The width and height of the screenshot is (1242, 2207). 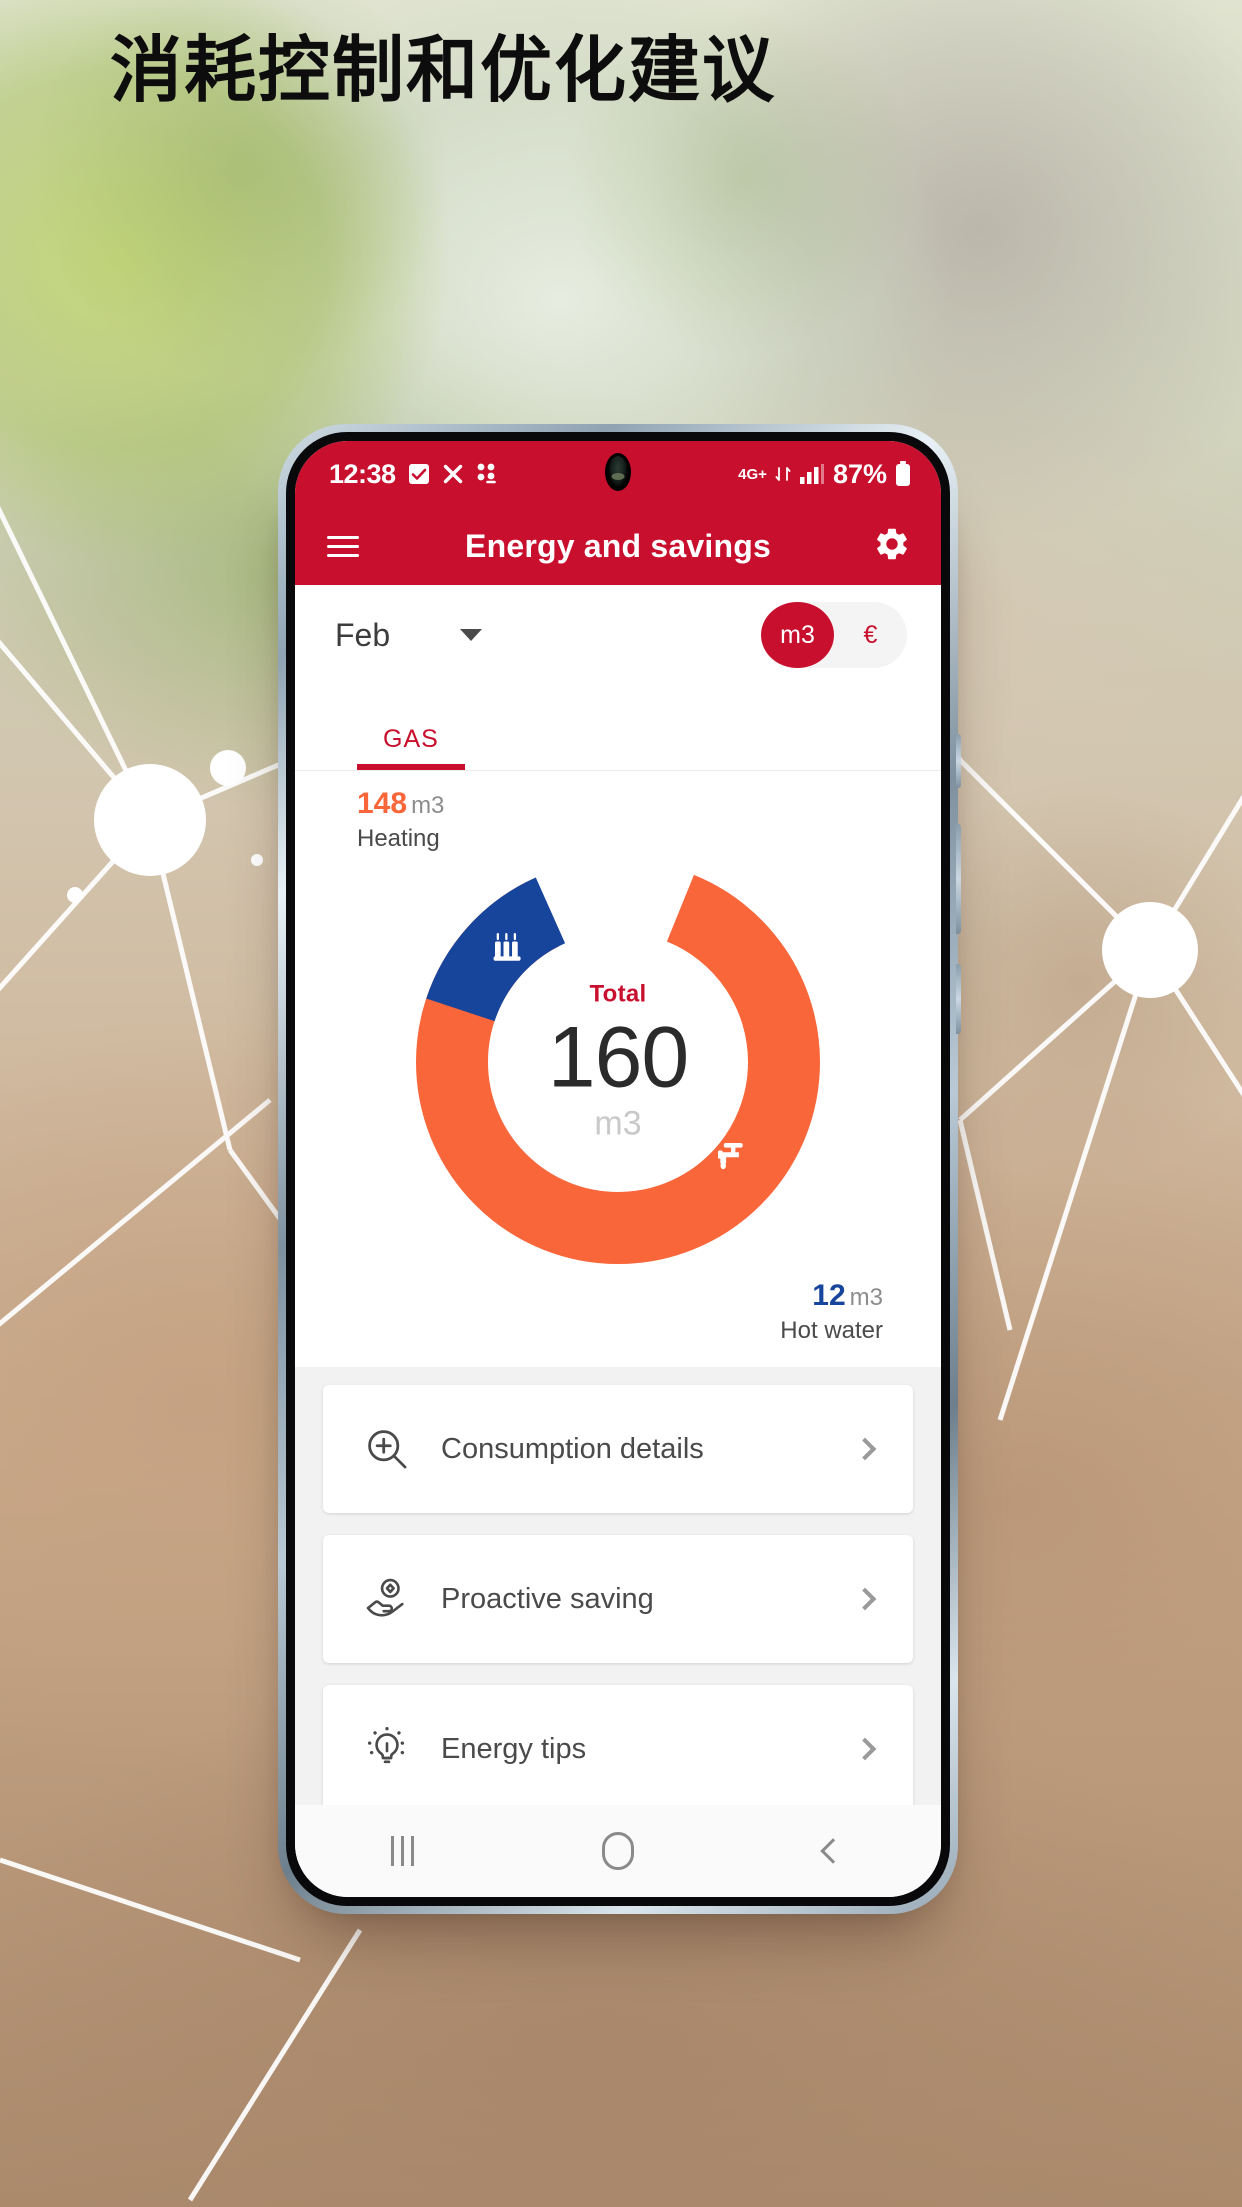 I want to click on phone-button-mute, so click(x=958, y=761).